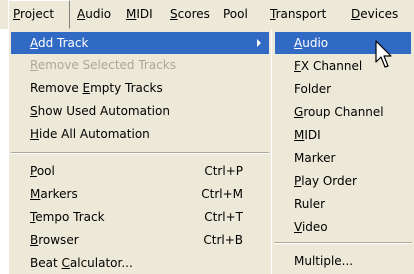 The height and width of the screenshot is (274, 414). Describe the element at coordinates (140, 43) in the screenshot. I see `menu-item-add-track: Add Track` at that location.